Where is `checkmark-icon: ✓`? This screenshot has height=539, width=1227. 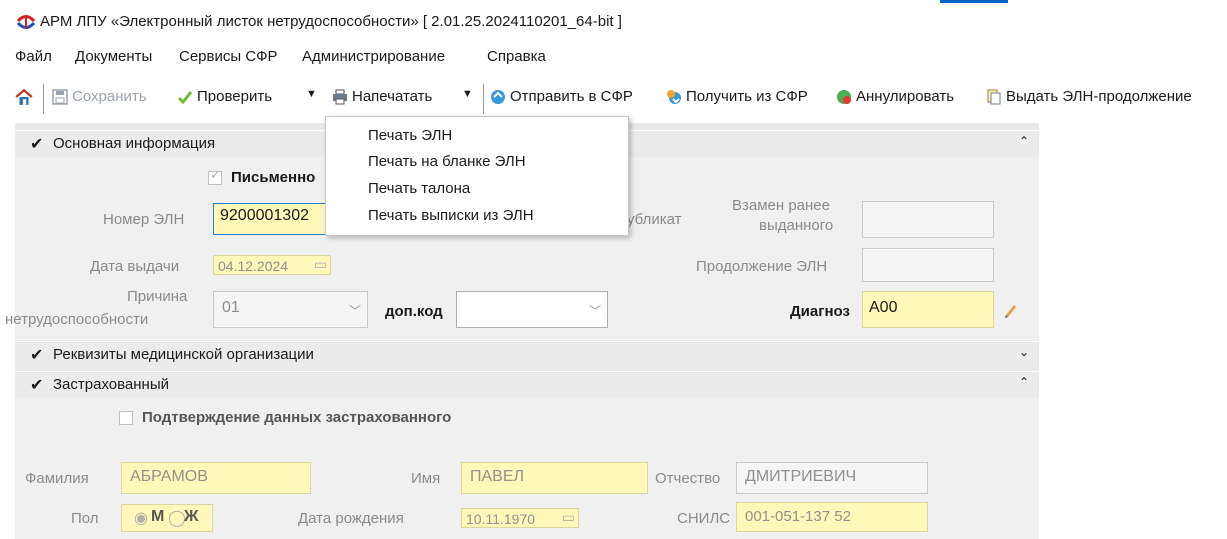
checkmark-icon: ✓ is located at coordinates (215, 174).